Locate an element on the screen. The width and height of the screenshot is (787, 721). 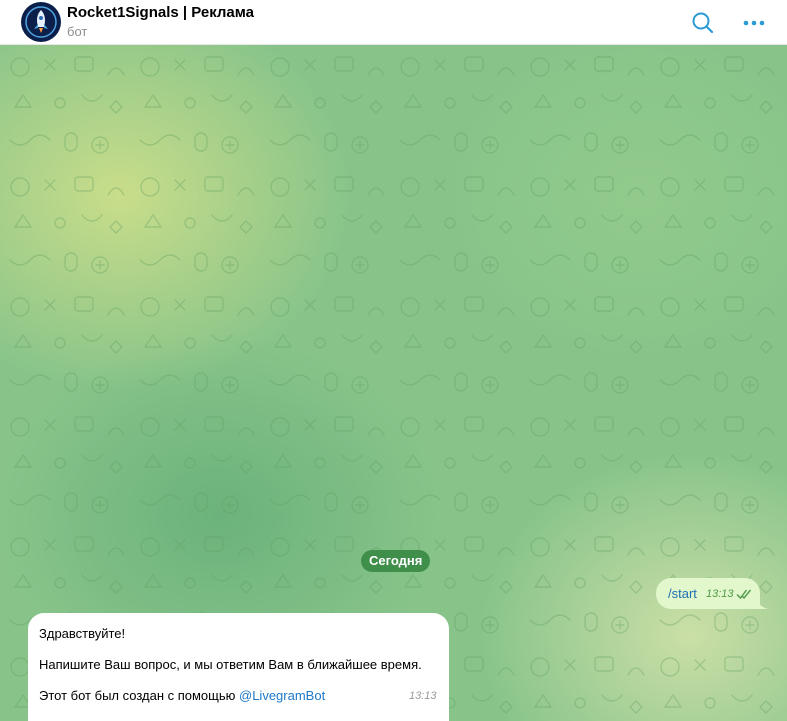
more-button is located at coordinates (754, 23).